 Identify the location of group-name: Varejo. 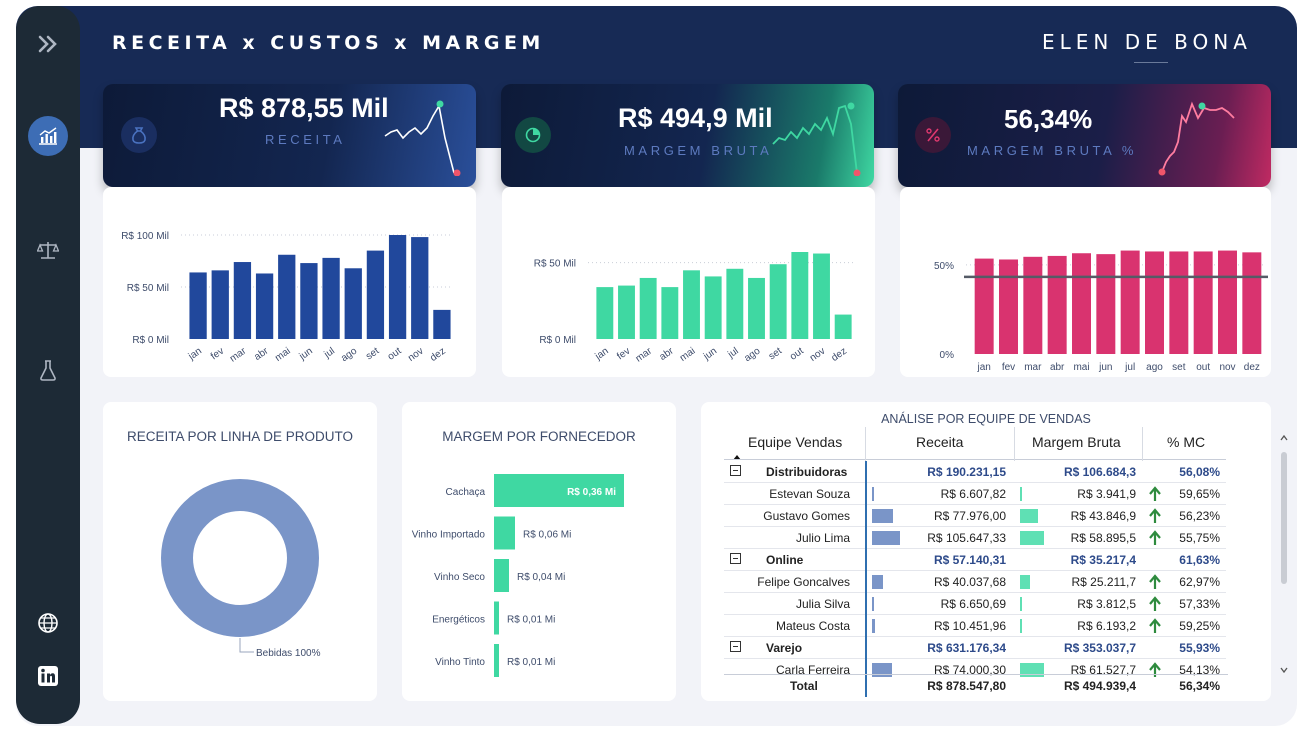
(784, 648).